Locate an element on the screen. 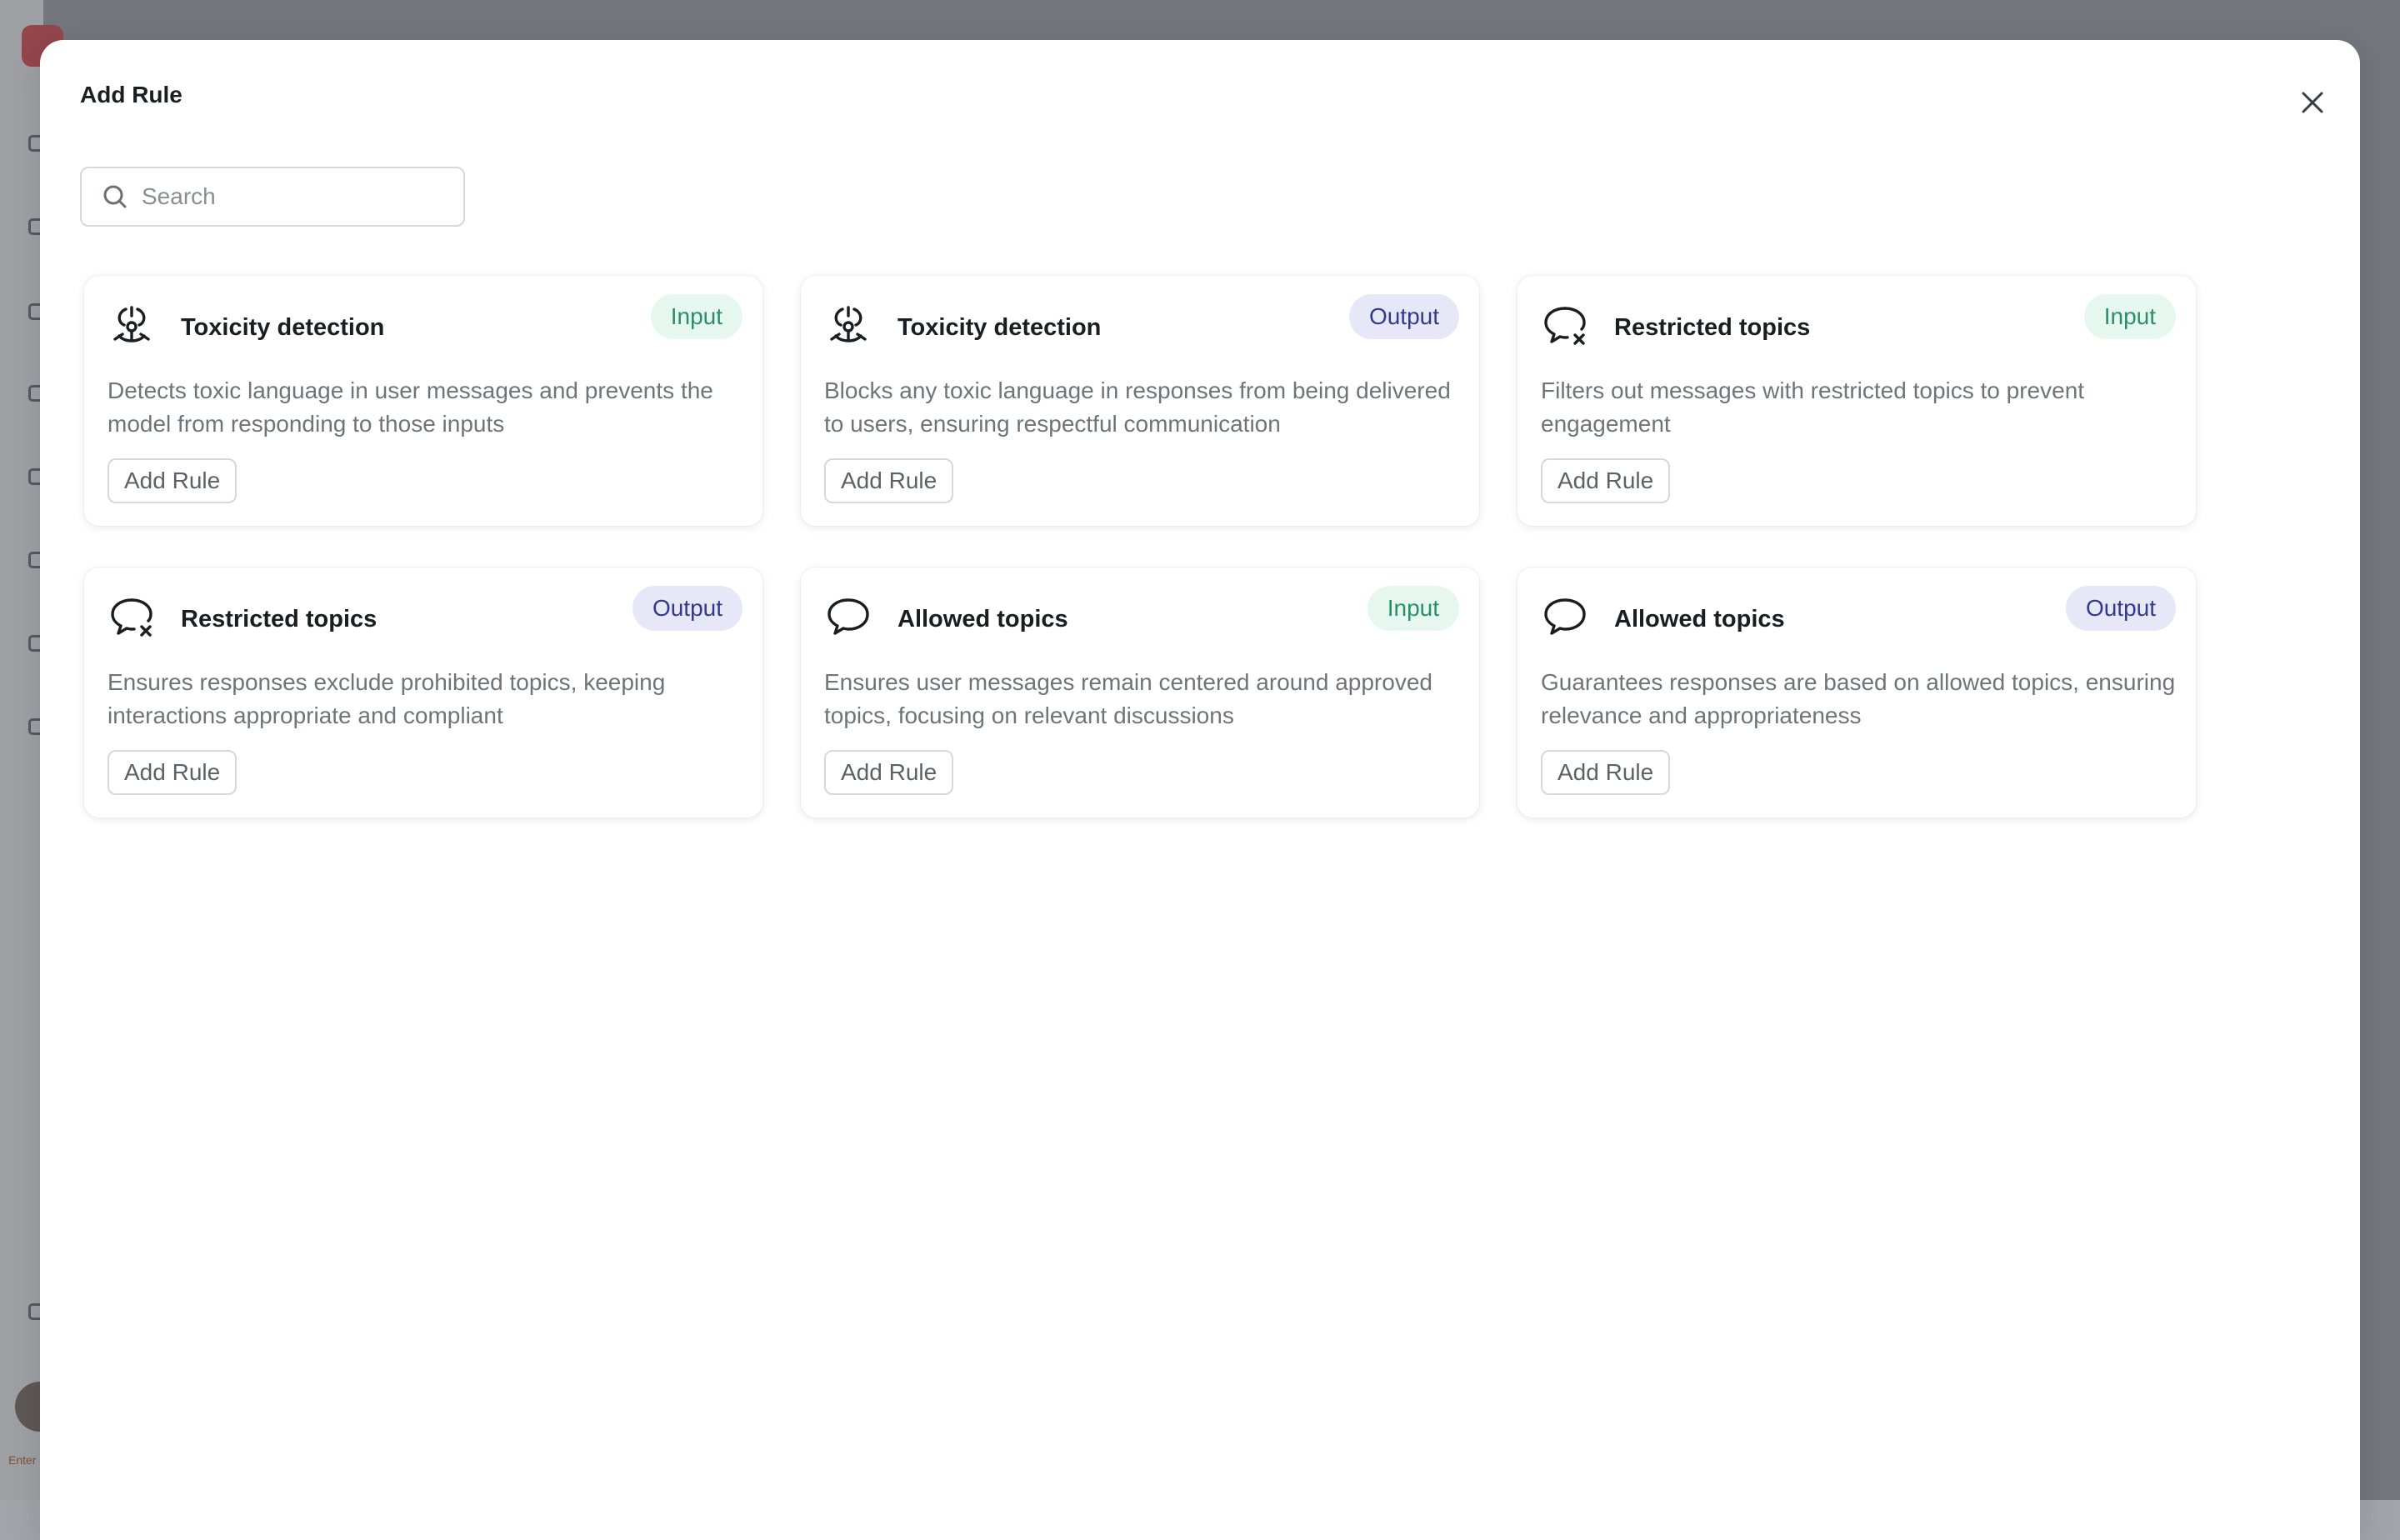  modal-title: Add Rule is located at coordinates (131, 95).